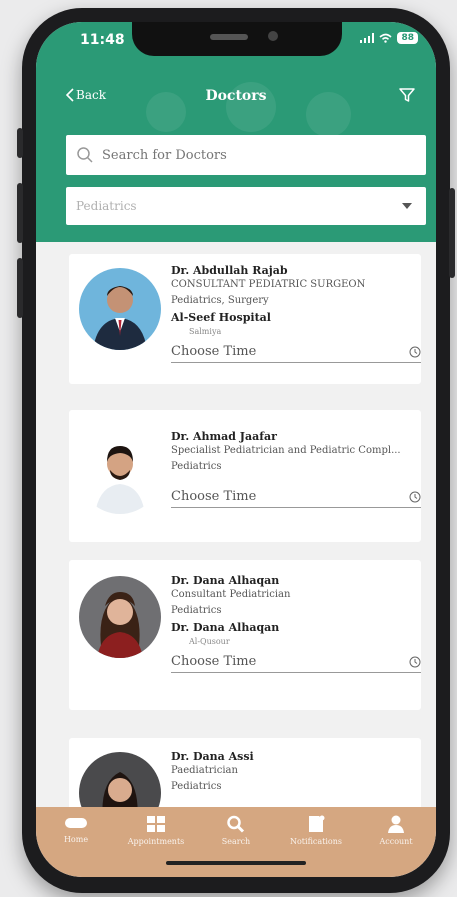 This screenshot has height=897, width=457. What do you see at coordinates (220, 300) in the screenshot?
I see `doctor-specialties: Pediatrics, Surgery` at bounding box center [220, 300].